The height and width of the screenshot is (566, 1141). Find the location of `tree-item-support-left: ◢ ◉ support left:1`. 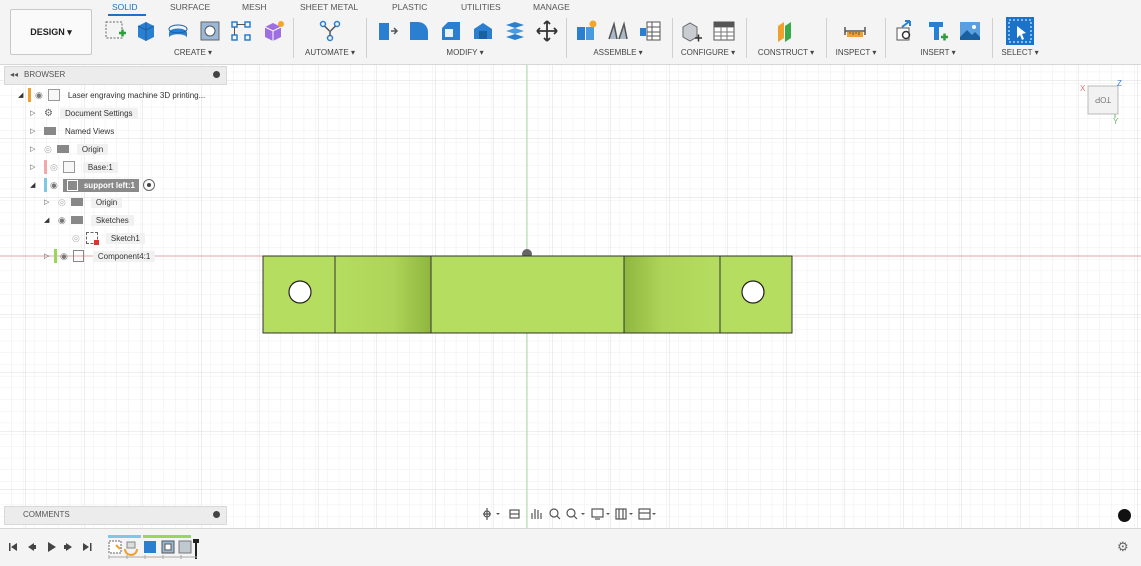

tree-item-support-left: ◢ ◉ support left:1 is located at coordinates (92, 185).